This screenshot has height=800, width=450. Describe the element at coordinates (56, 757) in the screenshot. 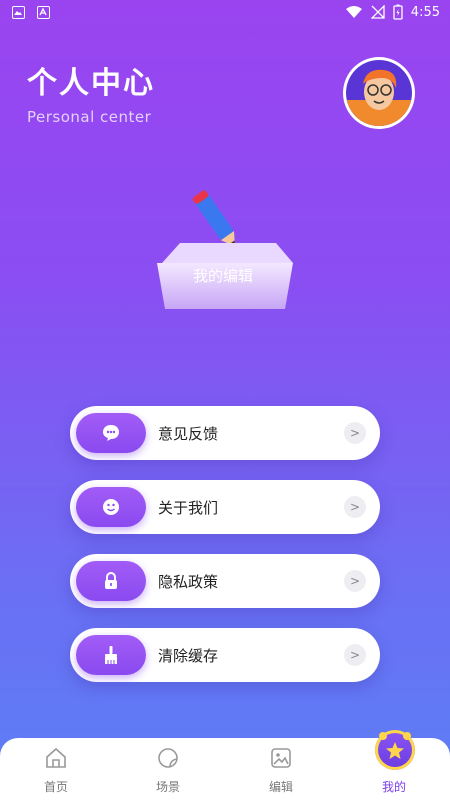

I see `home-icon` at that location.